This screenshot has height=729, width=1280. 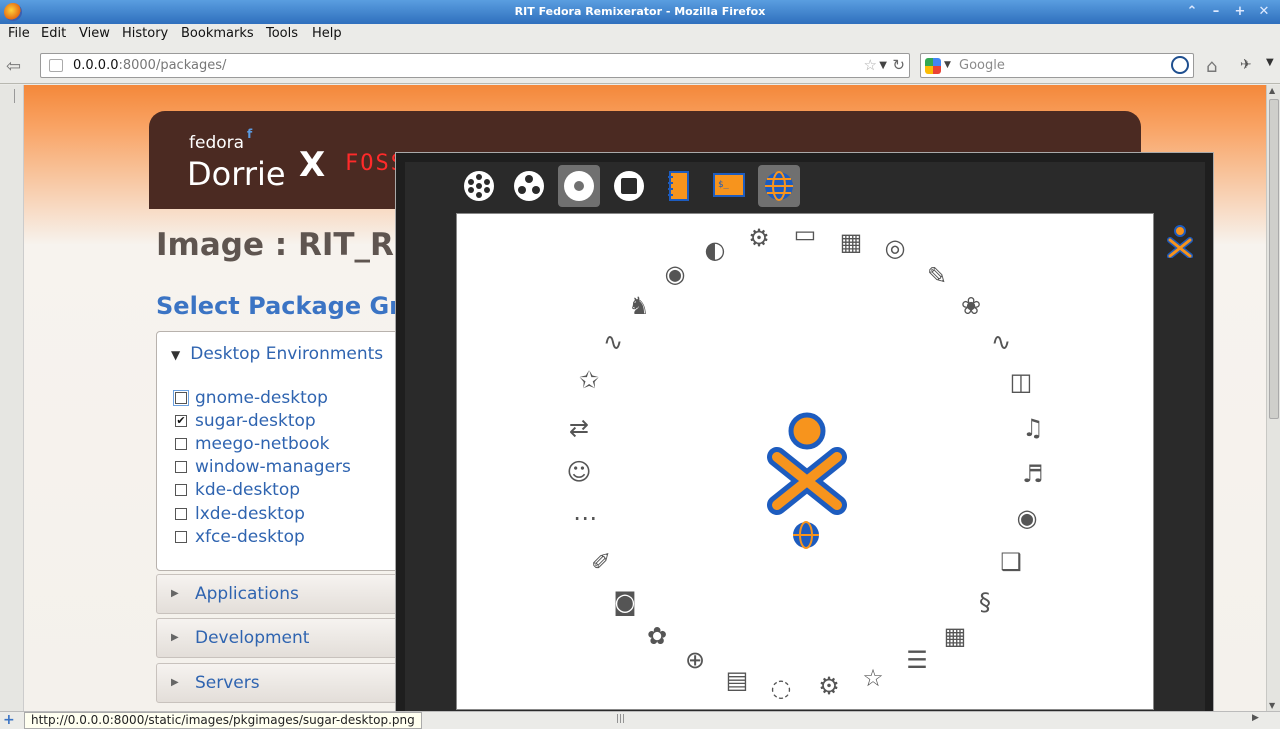 I want to click on snake-icon: §, so click(x=985, y=602).